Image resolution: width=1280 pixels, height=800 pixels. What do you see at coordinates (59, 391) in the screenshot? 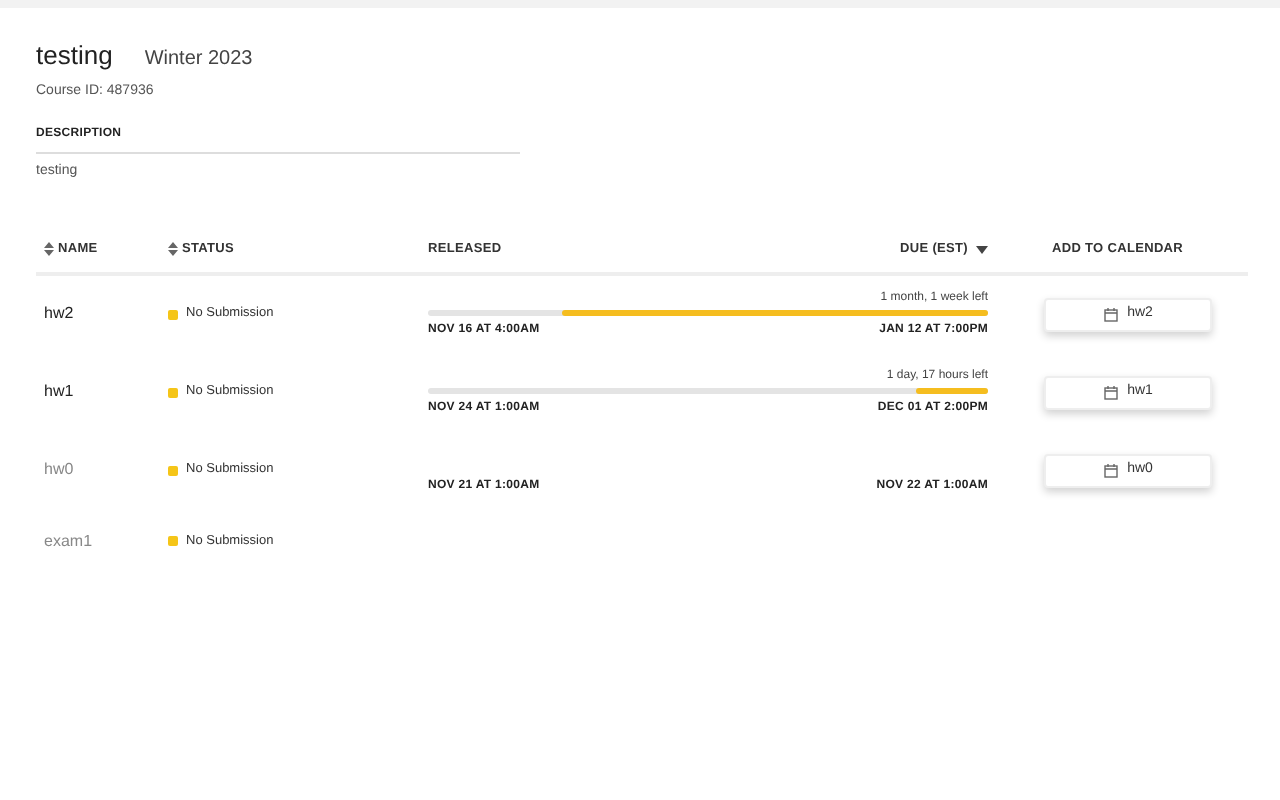
I see `assignment-name: hw1` at bounding box center [59, 391].